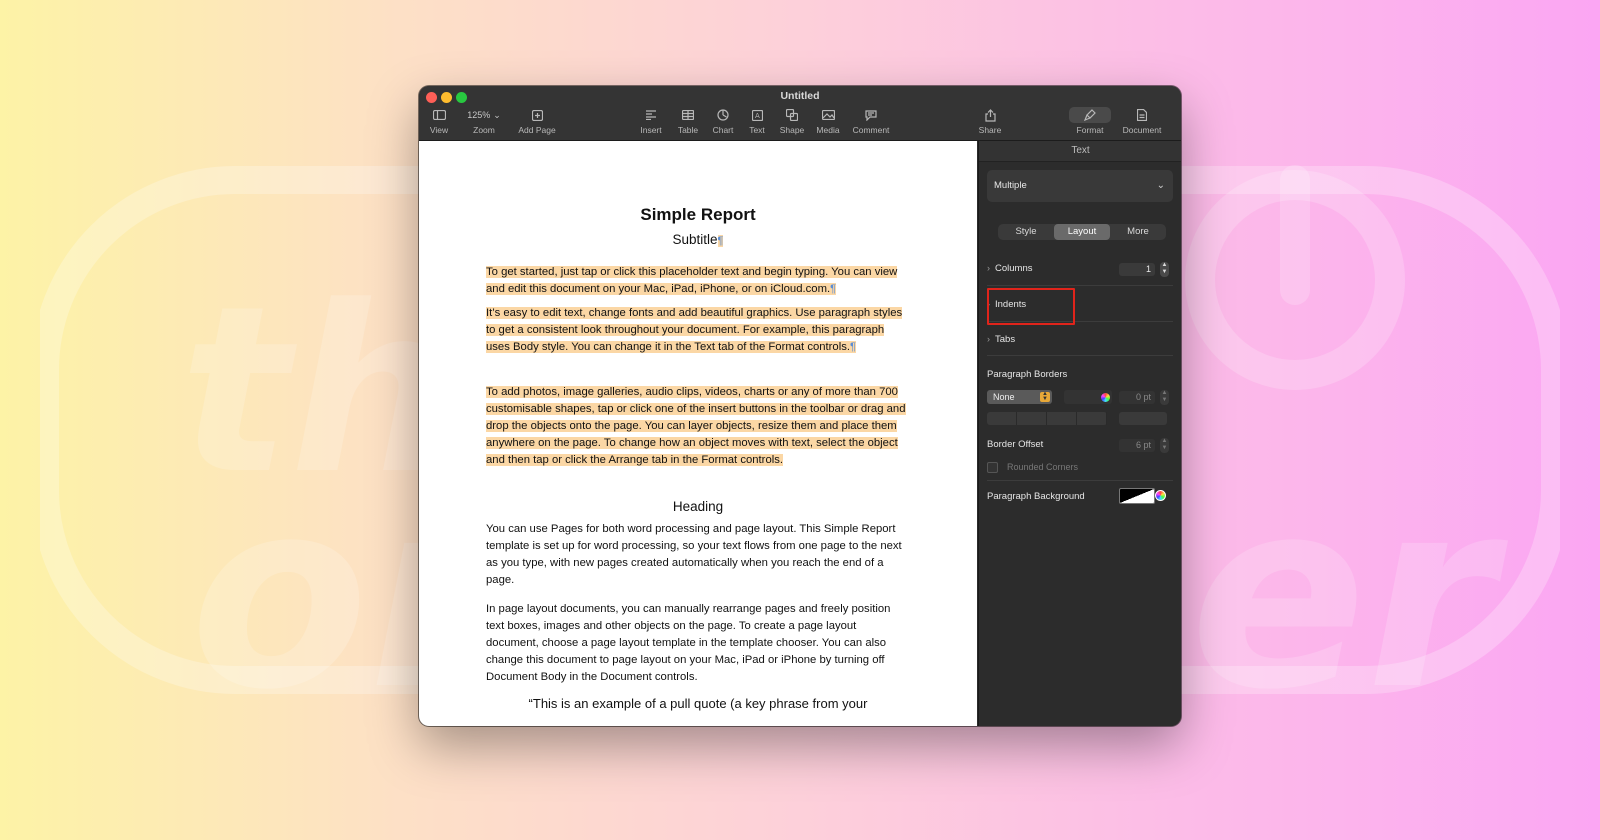 The height and width of the screenshot is (840, 1600). I want to click on text-button: A Text, so click(757, 121).